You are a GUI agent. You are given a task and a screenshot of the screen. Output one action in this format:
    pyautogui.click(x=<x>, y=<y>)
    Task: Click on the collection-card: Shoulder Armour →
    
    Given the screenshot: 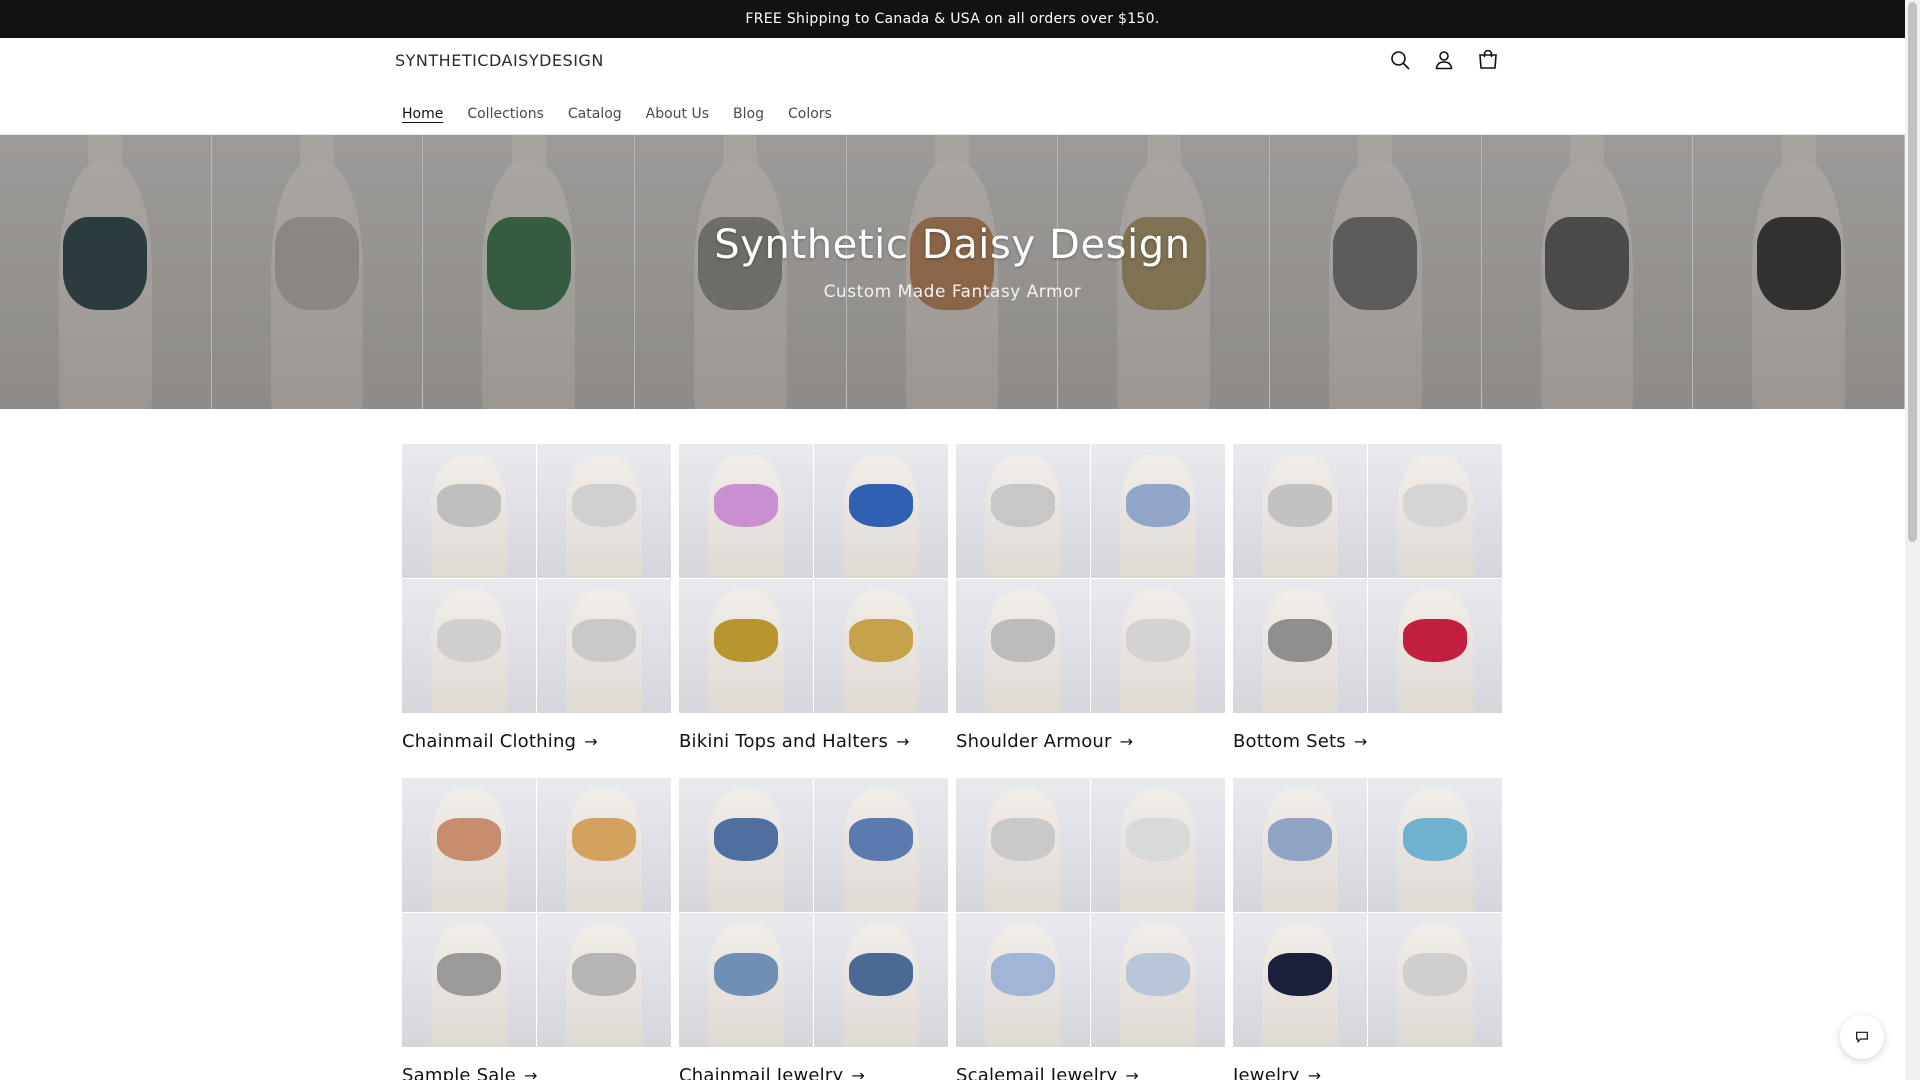 What is the action you would take?
    pyautogui.click(x=1090, y=611)
    